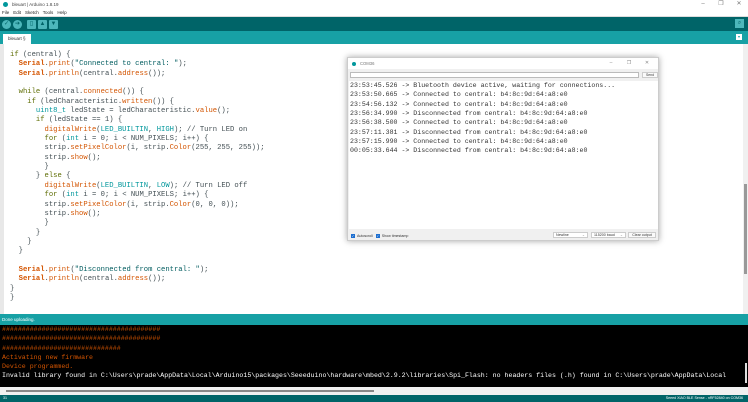  What do you see at coordinates (215, 204) in the screenshot?
I see `code-token: (0, 0, 0));` at bounding box center [215, 204].